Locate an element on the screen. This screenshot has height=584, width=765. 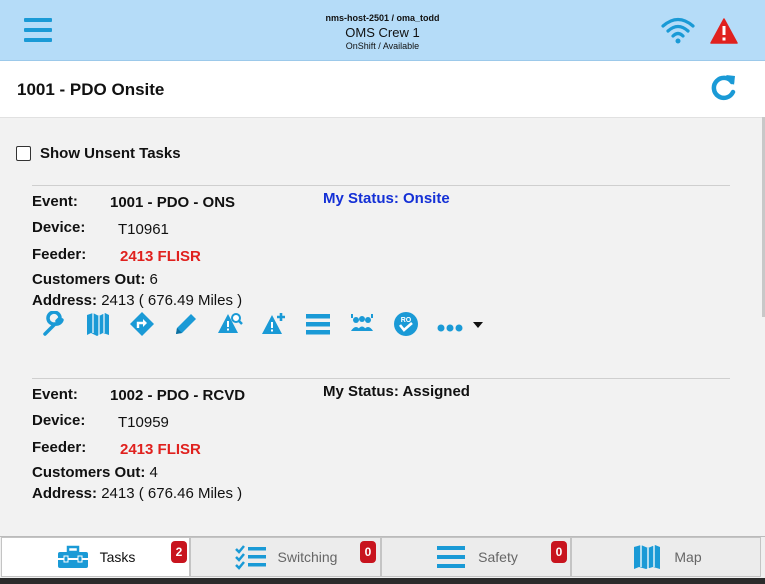
taskbar-strip is located at coordinates (382, 581).